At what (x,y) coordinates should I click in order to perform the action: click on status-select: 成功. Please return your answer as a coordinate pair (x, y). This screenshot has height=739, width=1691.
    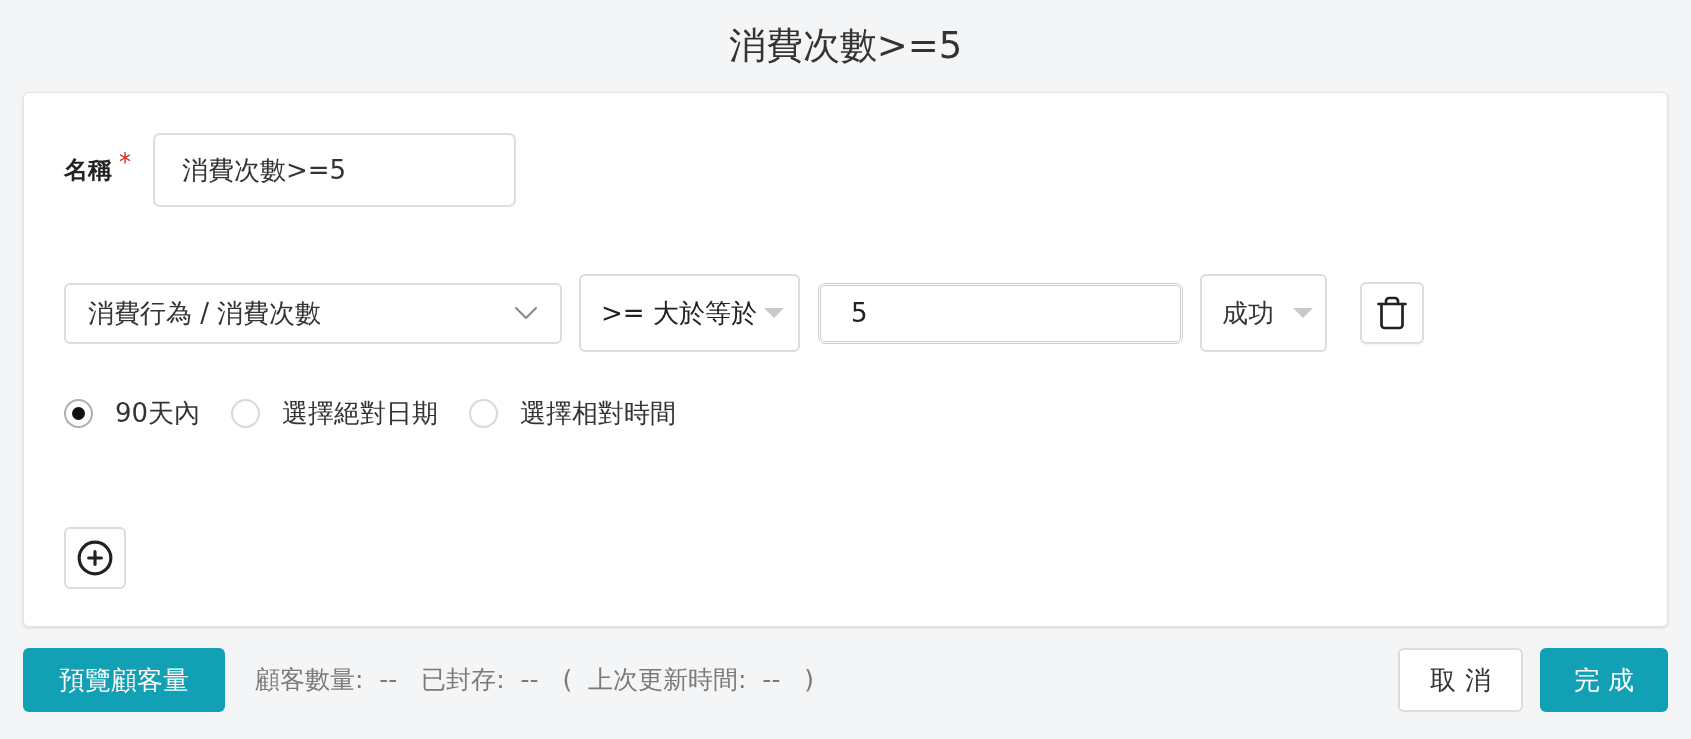
    Looking at the image, I should click on (1263, 313).